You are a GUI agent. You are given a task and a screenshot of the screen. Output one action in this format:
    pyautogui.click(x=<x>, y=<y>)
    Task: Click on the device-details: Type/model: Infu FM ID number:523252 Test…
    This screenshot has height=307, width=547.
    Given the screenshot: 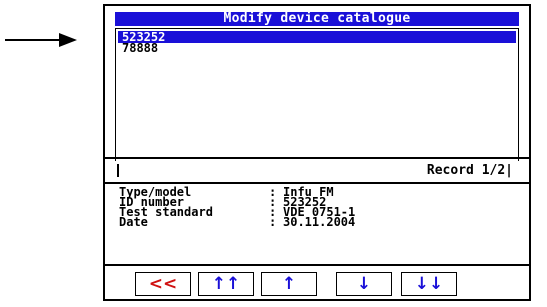 What is the action you would take?
    pyautogui.click(x=237, y=207)
    